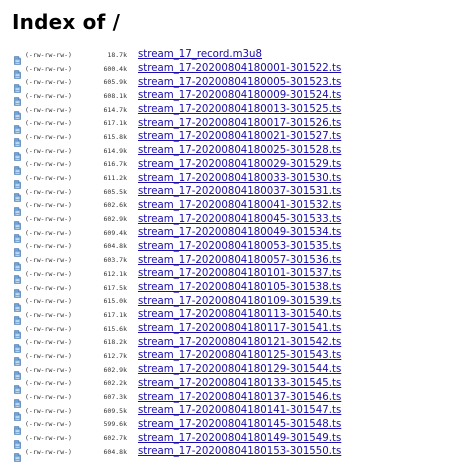 This screenshot has width=474, height=466. What do you see at coordinates (239, 273) in the screenshot?
I see `file-link: stream_17-20200804180101-301537.ts` at bounding box center [239, 273].